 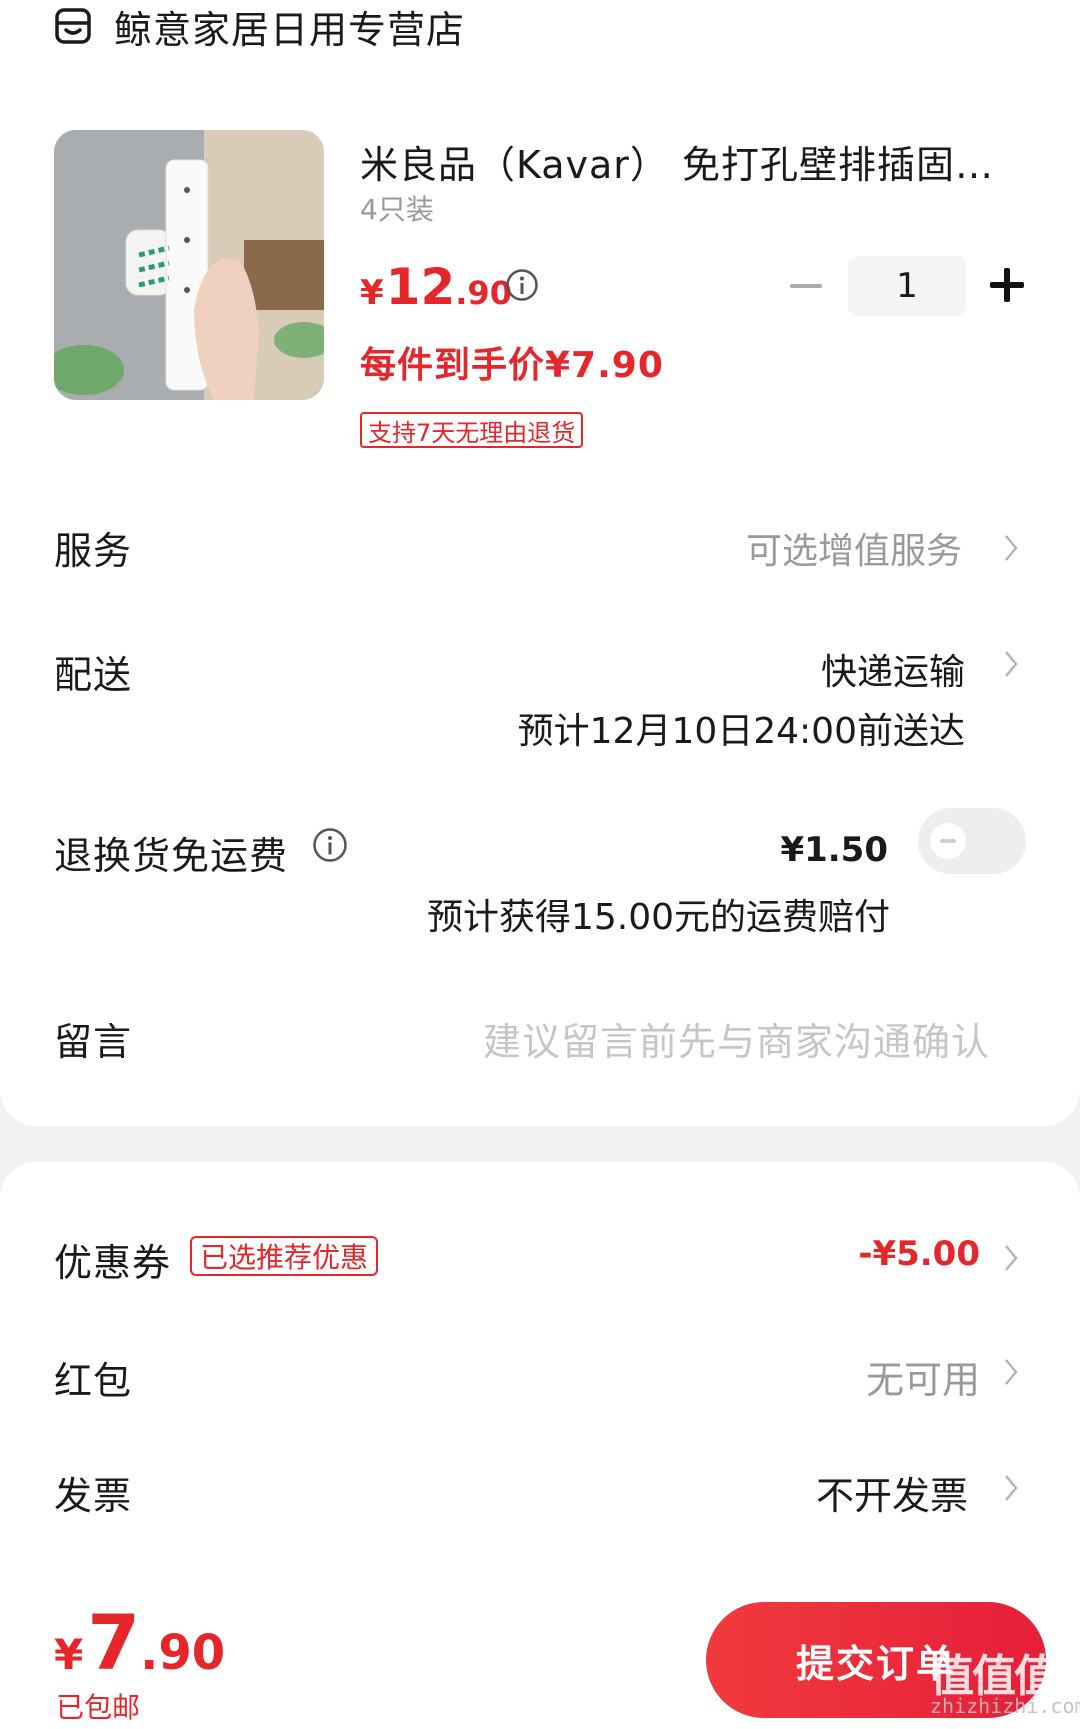 I want to click on return-shipping-price: ¥1.50, so click(x=834, y=850).